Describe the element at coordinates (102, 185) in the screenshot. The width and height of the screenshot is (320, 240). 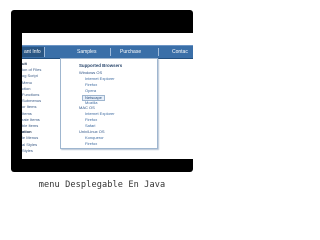
I see `caption-text: menu Desplegable En Java` at that location.